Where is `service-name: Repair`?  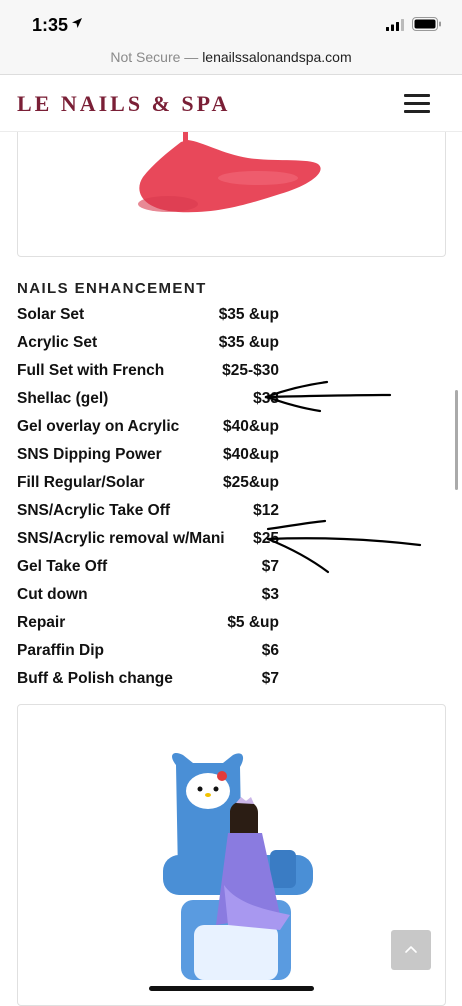
service-name: Repair is located at coordinates (41, 622).